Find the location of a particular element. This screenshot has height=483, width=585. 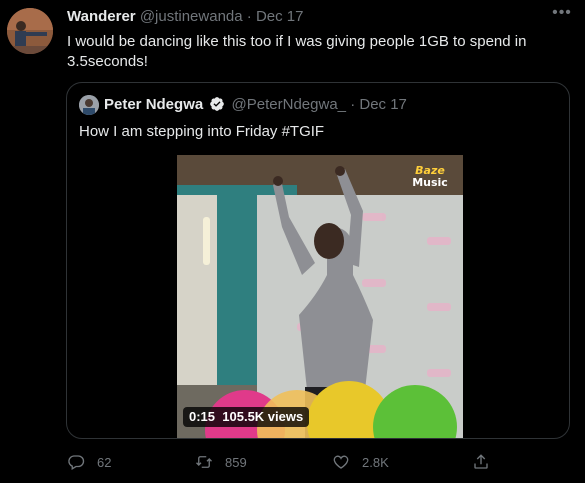

reply-button: 62 is located at coordinates (89, 462).